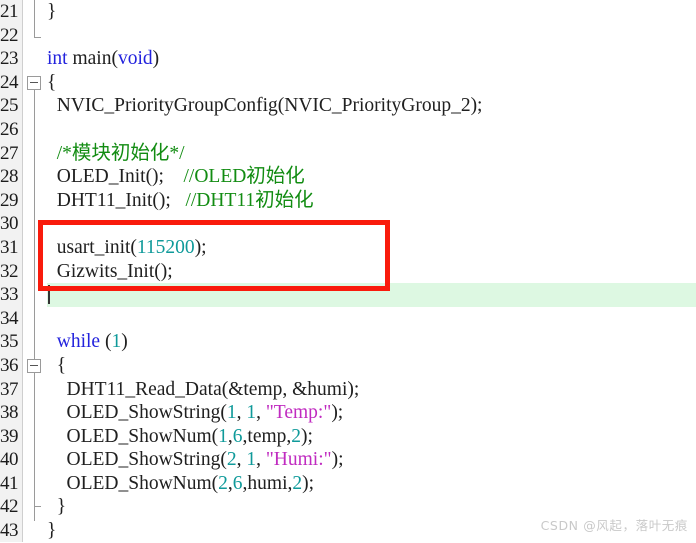 Image resolution: width=696 pixels, height=543 pixels. Describe the element at coordinates (9, 200) in the screenshot. I see `line-number: 29` at that location.